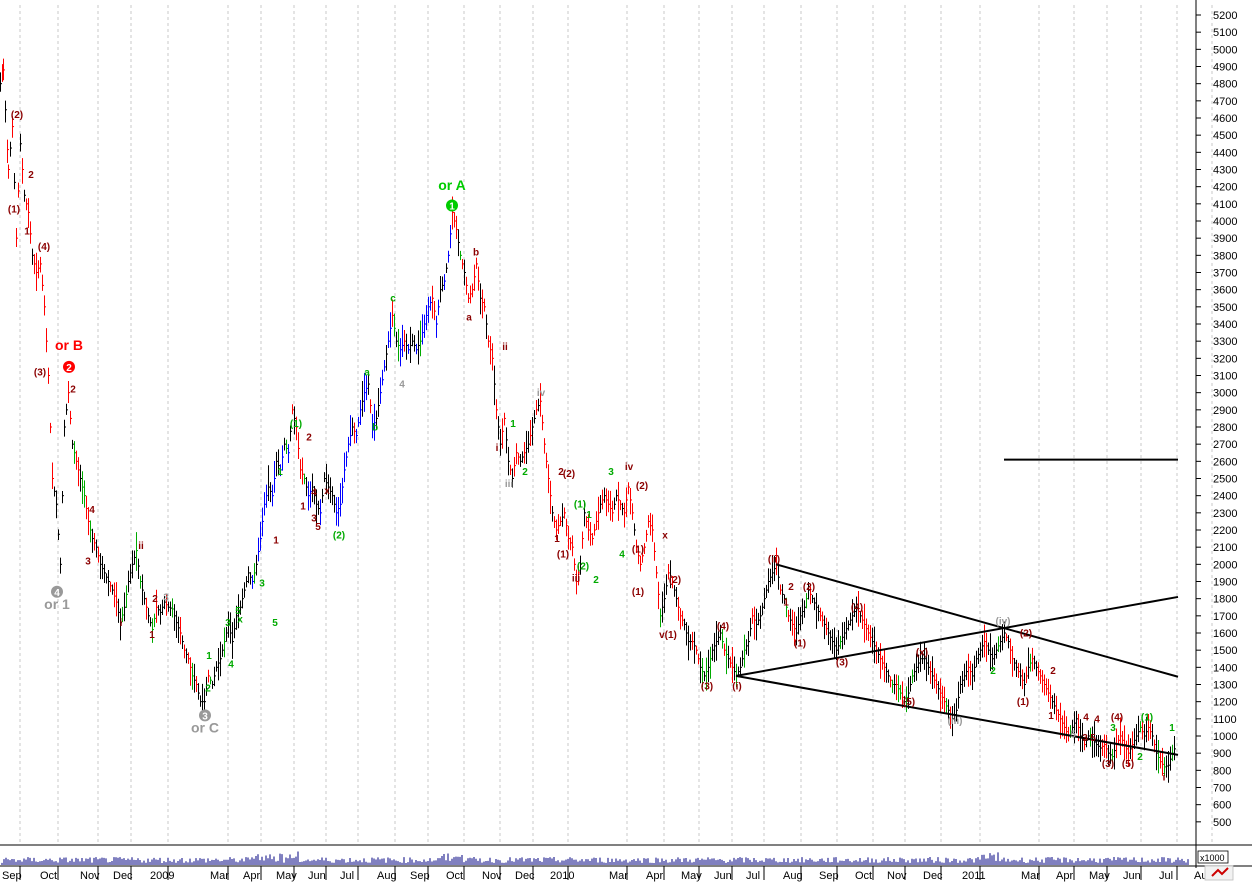 This screenshot has height=888, width=1252. Describe the element at coordinates (469, 318) in the screenshot. I see `wave-label: a` at that location.